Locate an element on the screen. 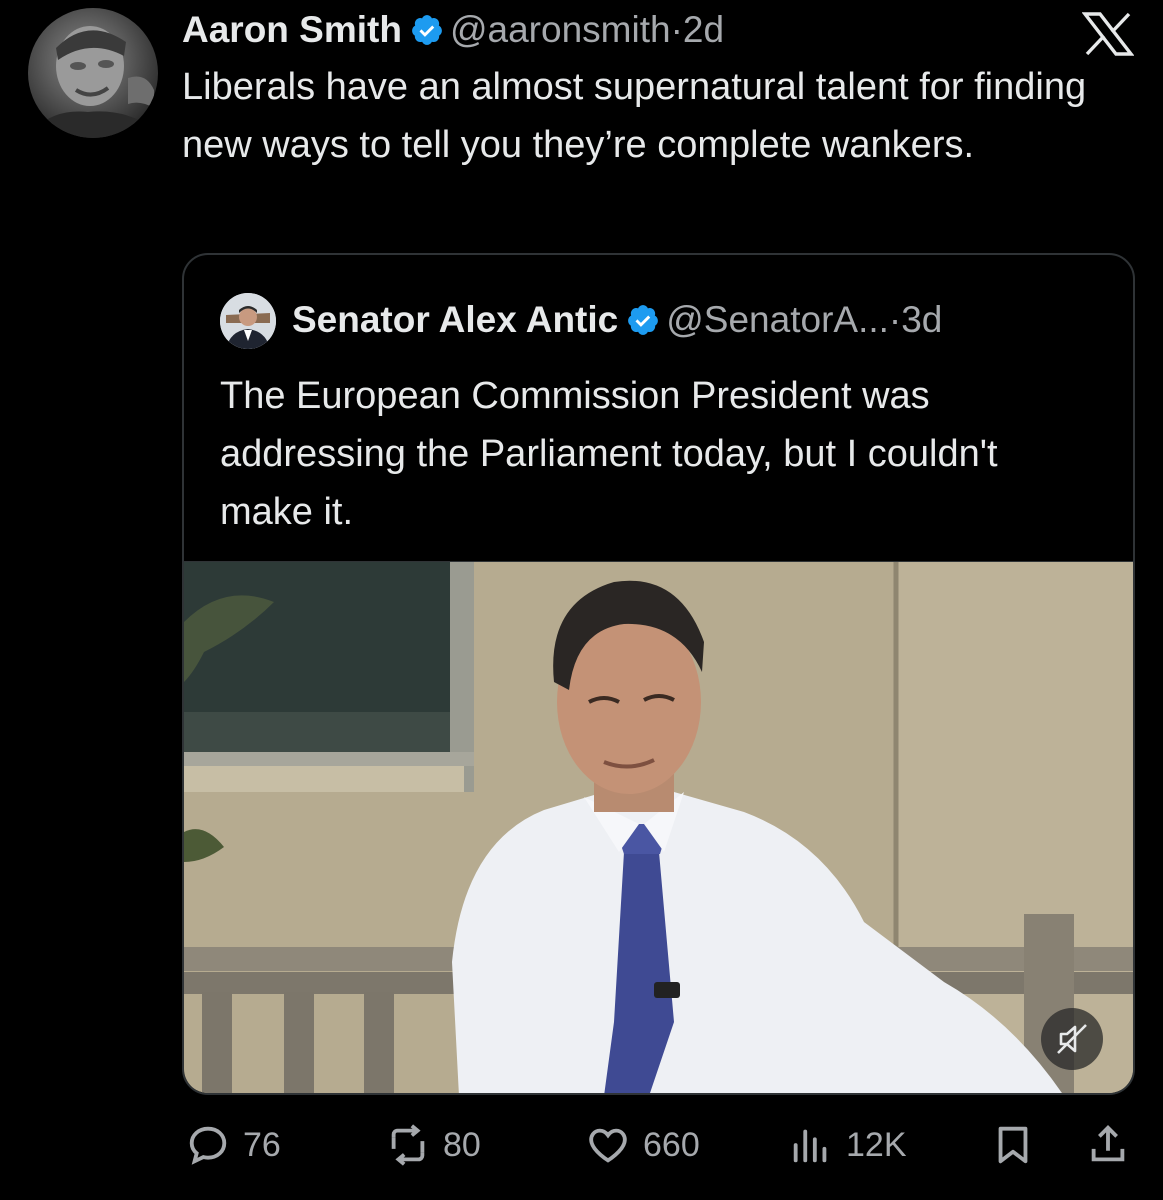 This screenshot has width=1163, height=1200. share-button is located at coordinates (1114, 1145).